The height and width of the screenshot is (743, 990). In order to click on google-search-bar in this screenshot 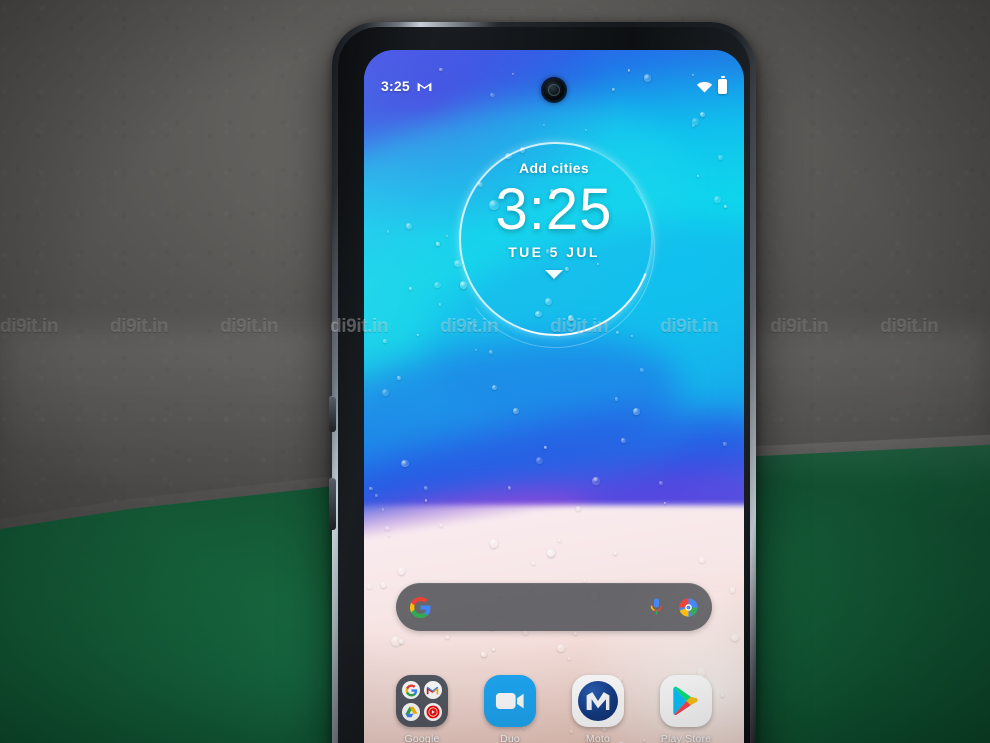, I will do `click(554, 607)`.